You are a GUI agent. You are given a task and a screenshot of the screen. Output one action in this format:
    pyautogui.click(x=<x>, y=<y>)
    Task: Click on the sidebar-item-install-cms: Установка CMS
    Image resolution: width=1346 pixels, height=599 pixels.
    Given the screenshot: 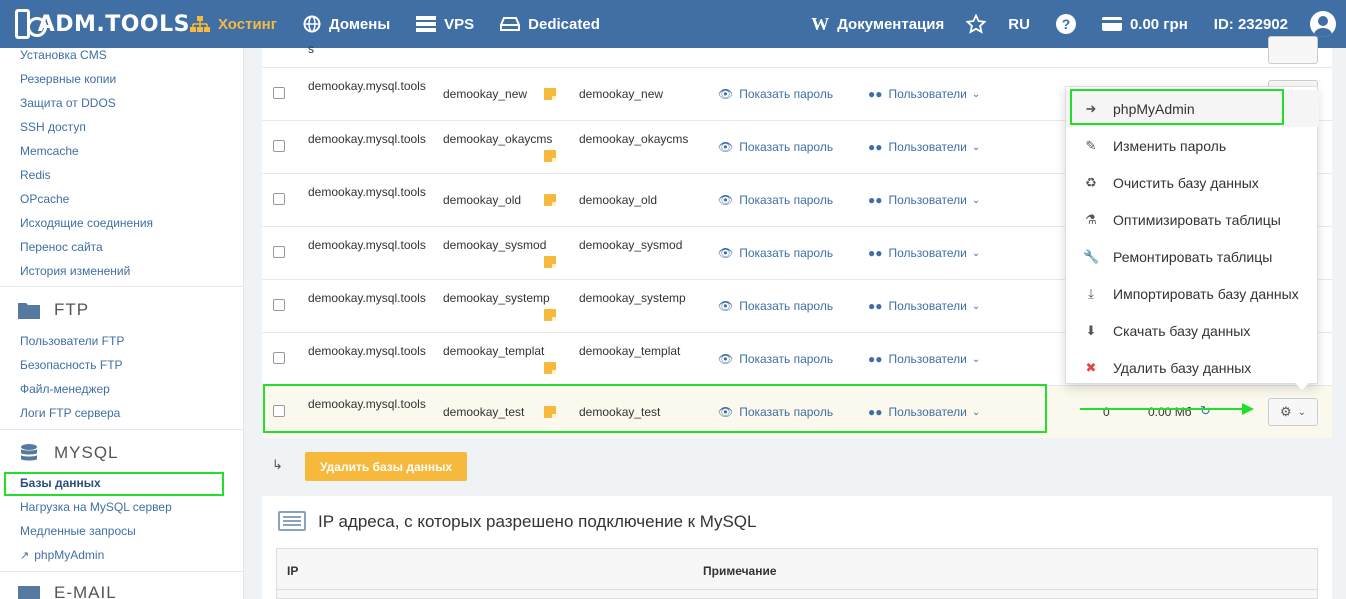 What is the action you would take?
    pyautogui.click(x=63, y=55)
    